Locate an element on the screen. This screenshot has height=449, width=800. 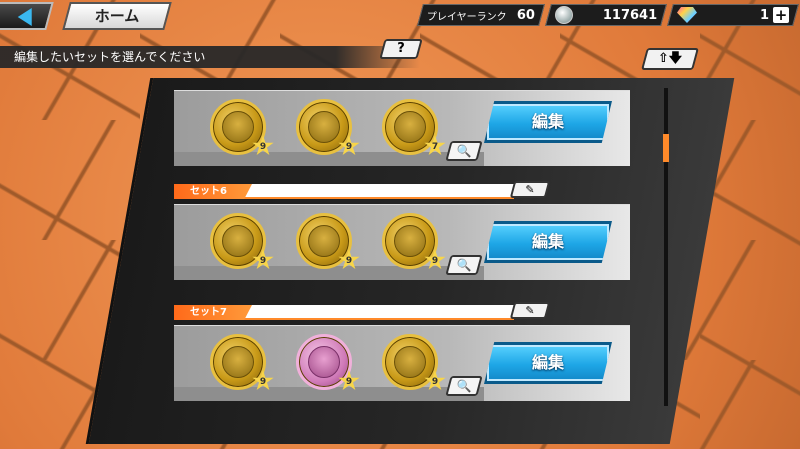
help-icon: ? is located at coordinates (401, 48).